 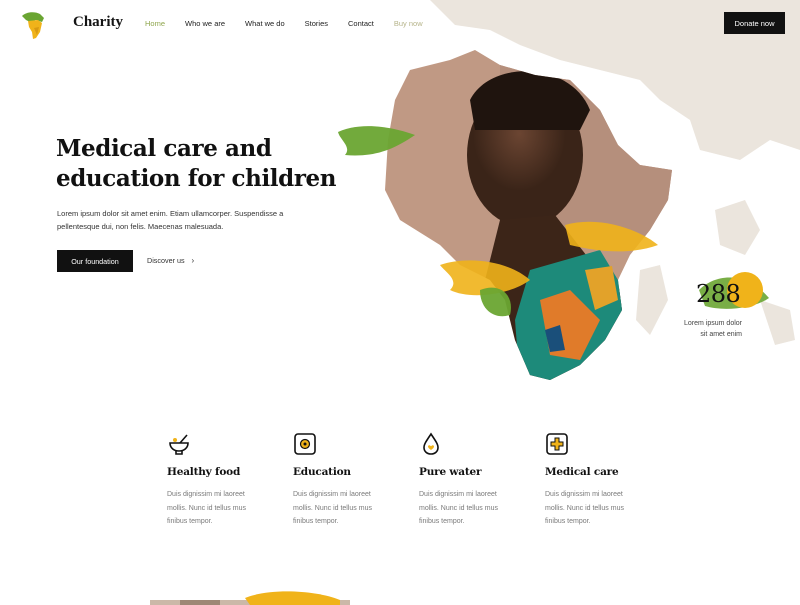 I want to click on nav-home: Home, so click(x=155, y=23).